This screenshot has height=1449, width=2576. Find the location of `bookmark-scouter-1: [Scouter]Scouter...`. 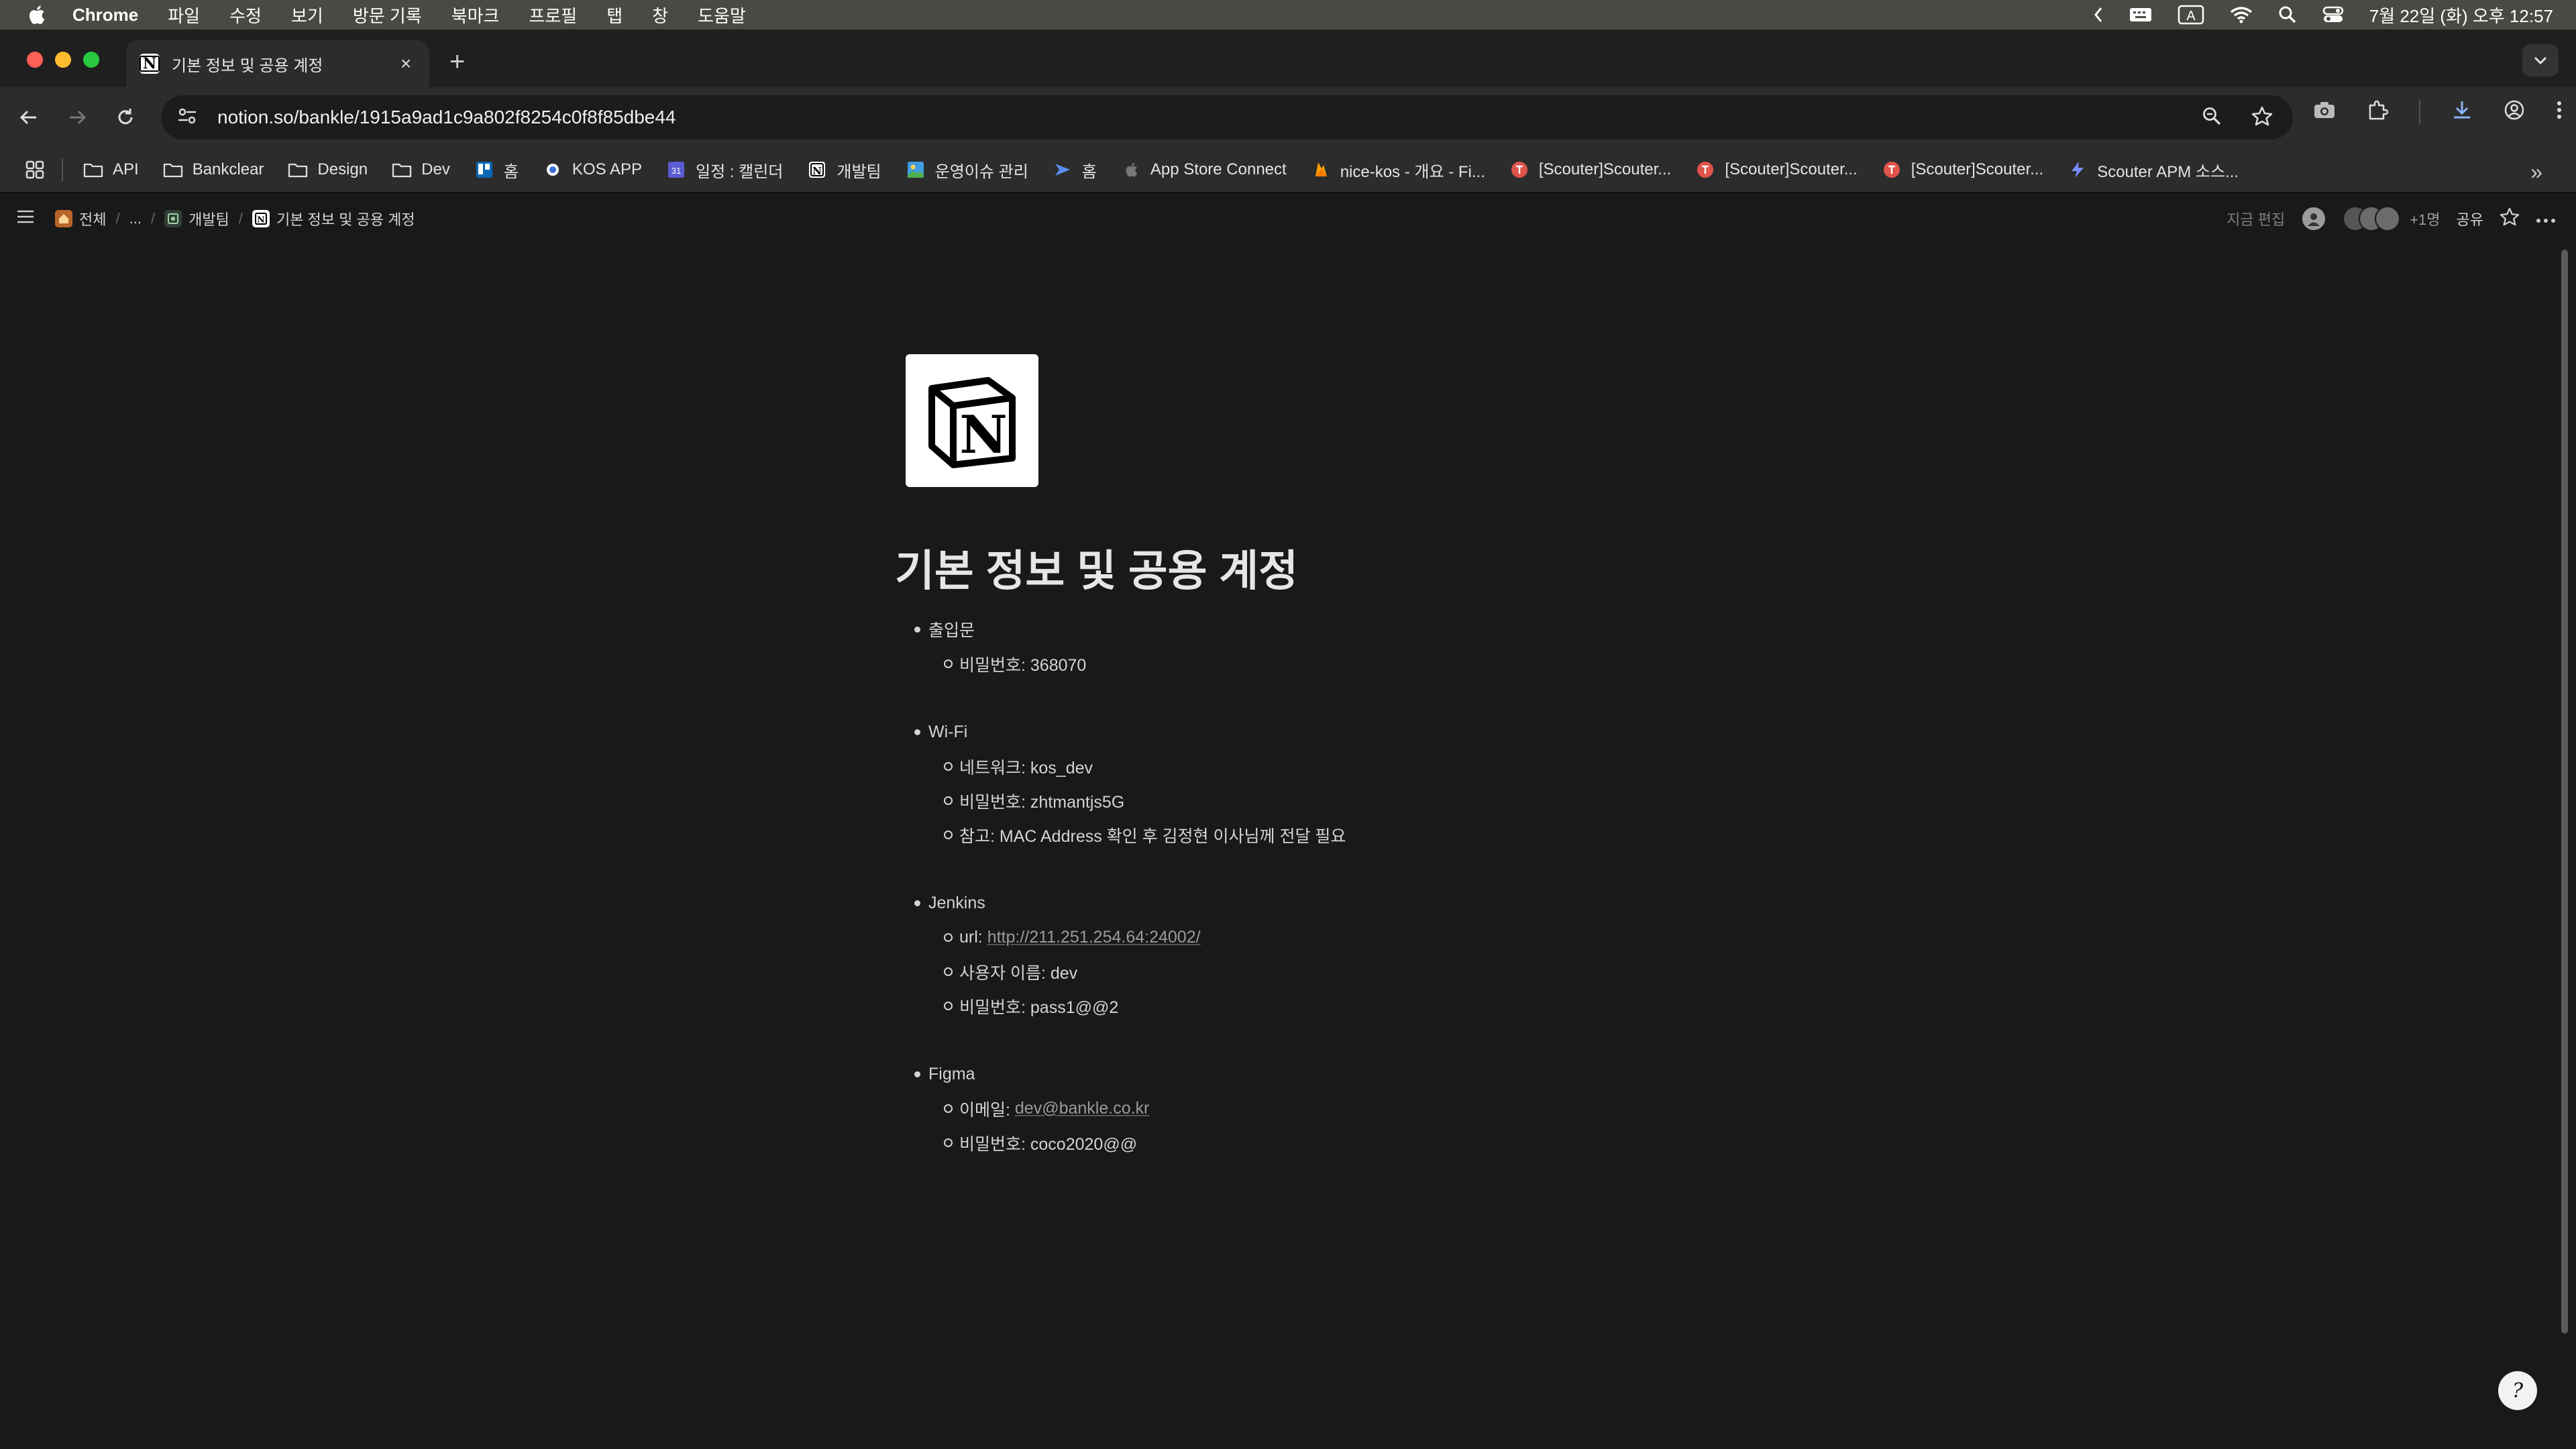

bookmark-scouter-1: [Scouter]Scouter... is located at coordinates (1590, 169).